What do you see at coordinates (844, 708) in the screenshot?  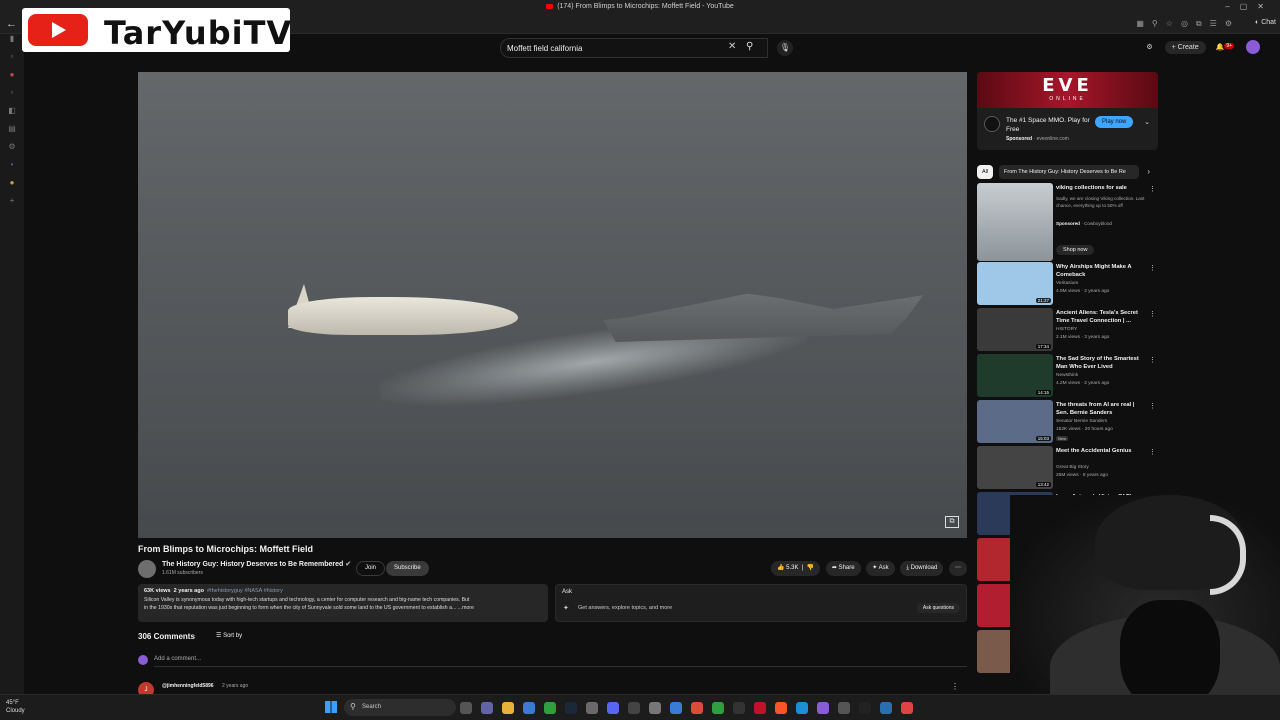 I see `app8-icon` at bounding box center [844, 708].